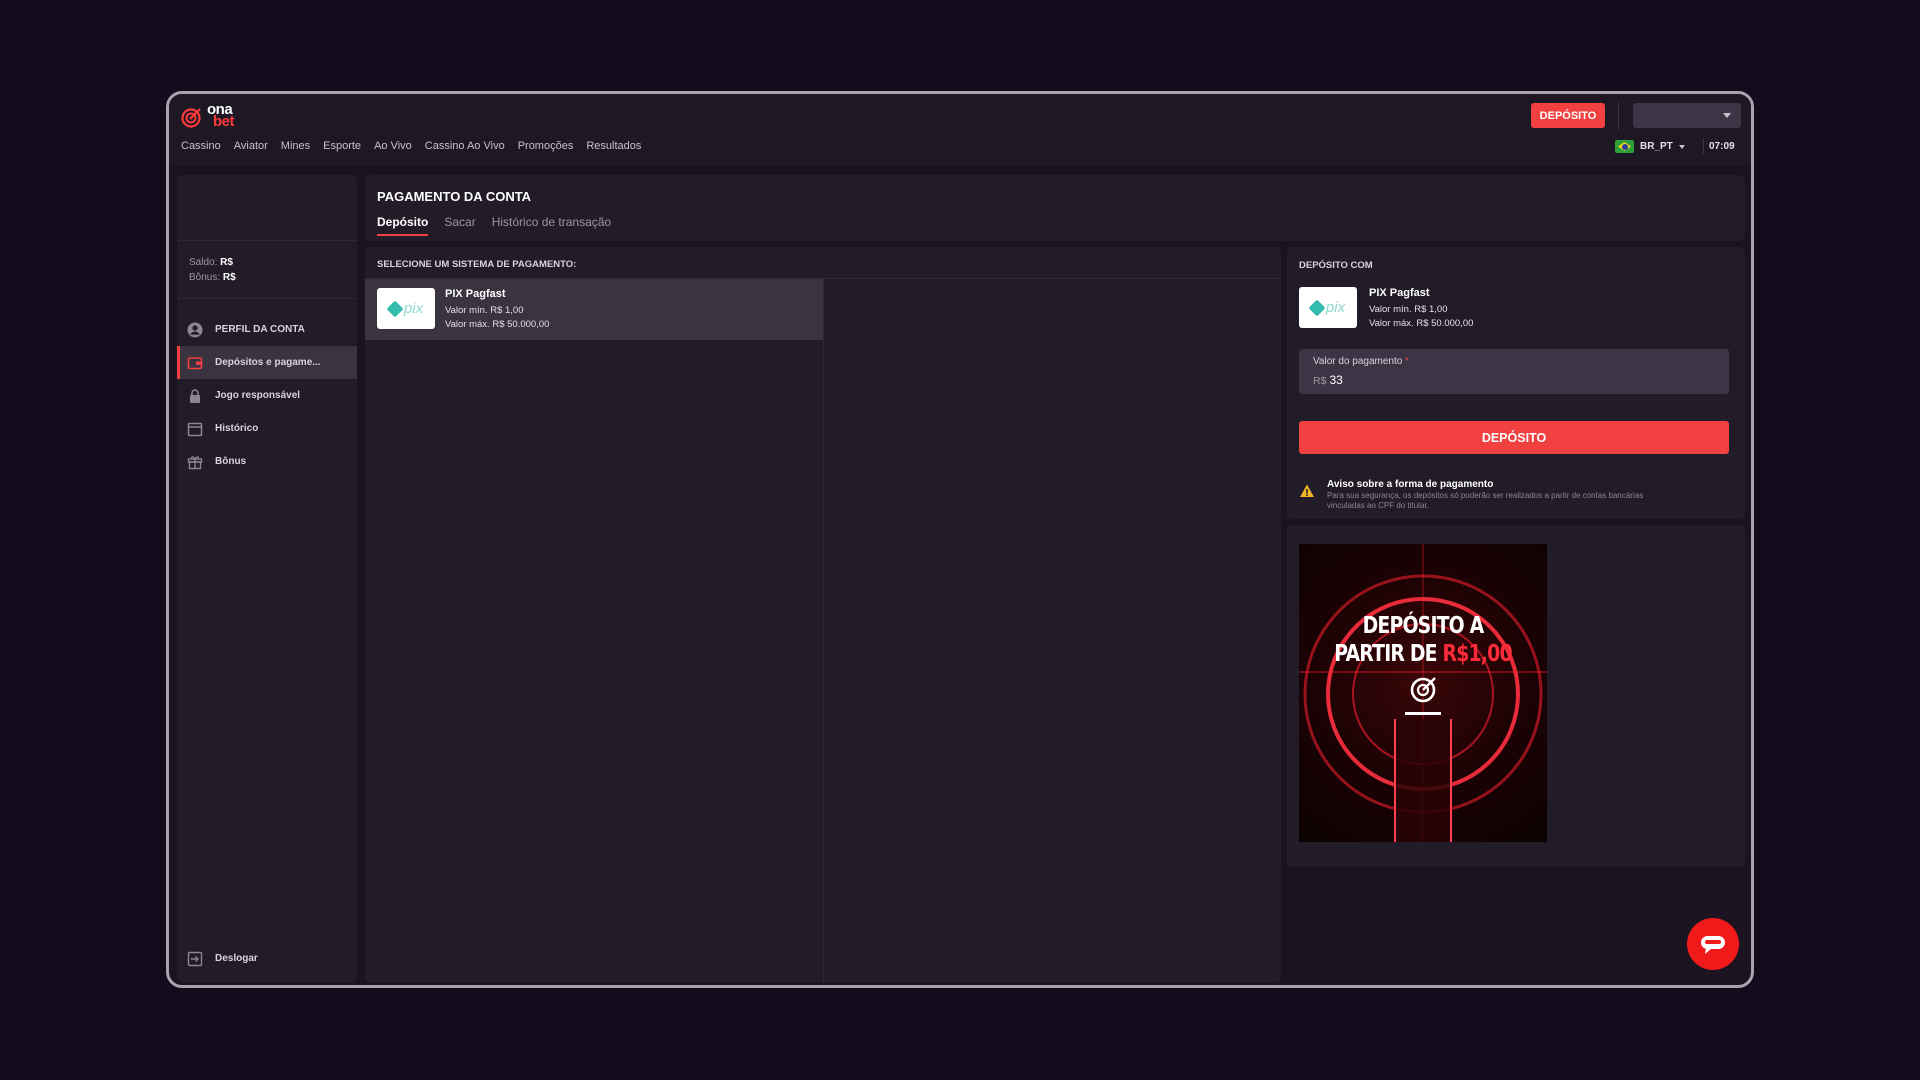 This screenshot has width=1920, height=1080. What do you see at coordinates (1423, 626) in the screenshot?
I see `promo-line-1: DEPÓSITO A` at bounding box center [1423, 626].